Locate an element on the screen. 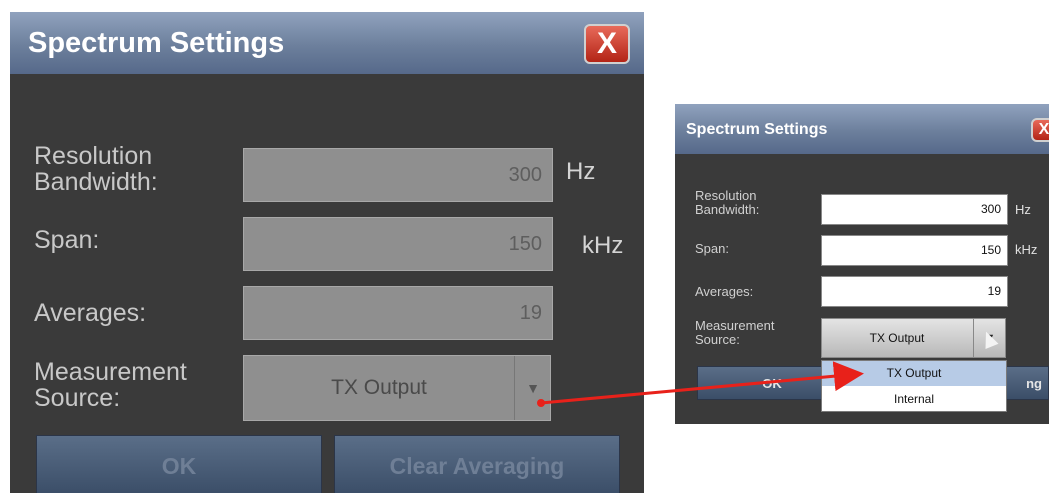  chevron-down-icon: ▼ is located at coordinates (532, 388).